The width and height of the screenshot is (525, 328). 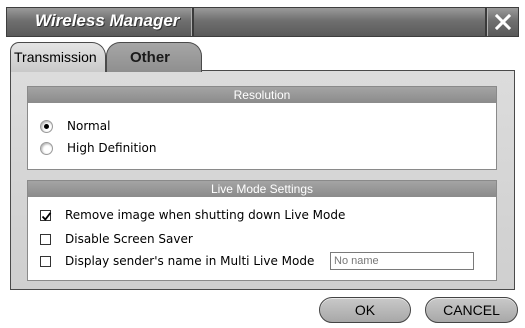 I want to click on tab-other: Other, so click(x=154, y=57).